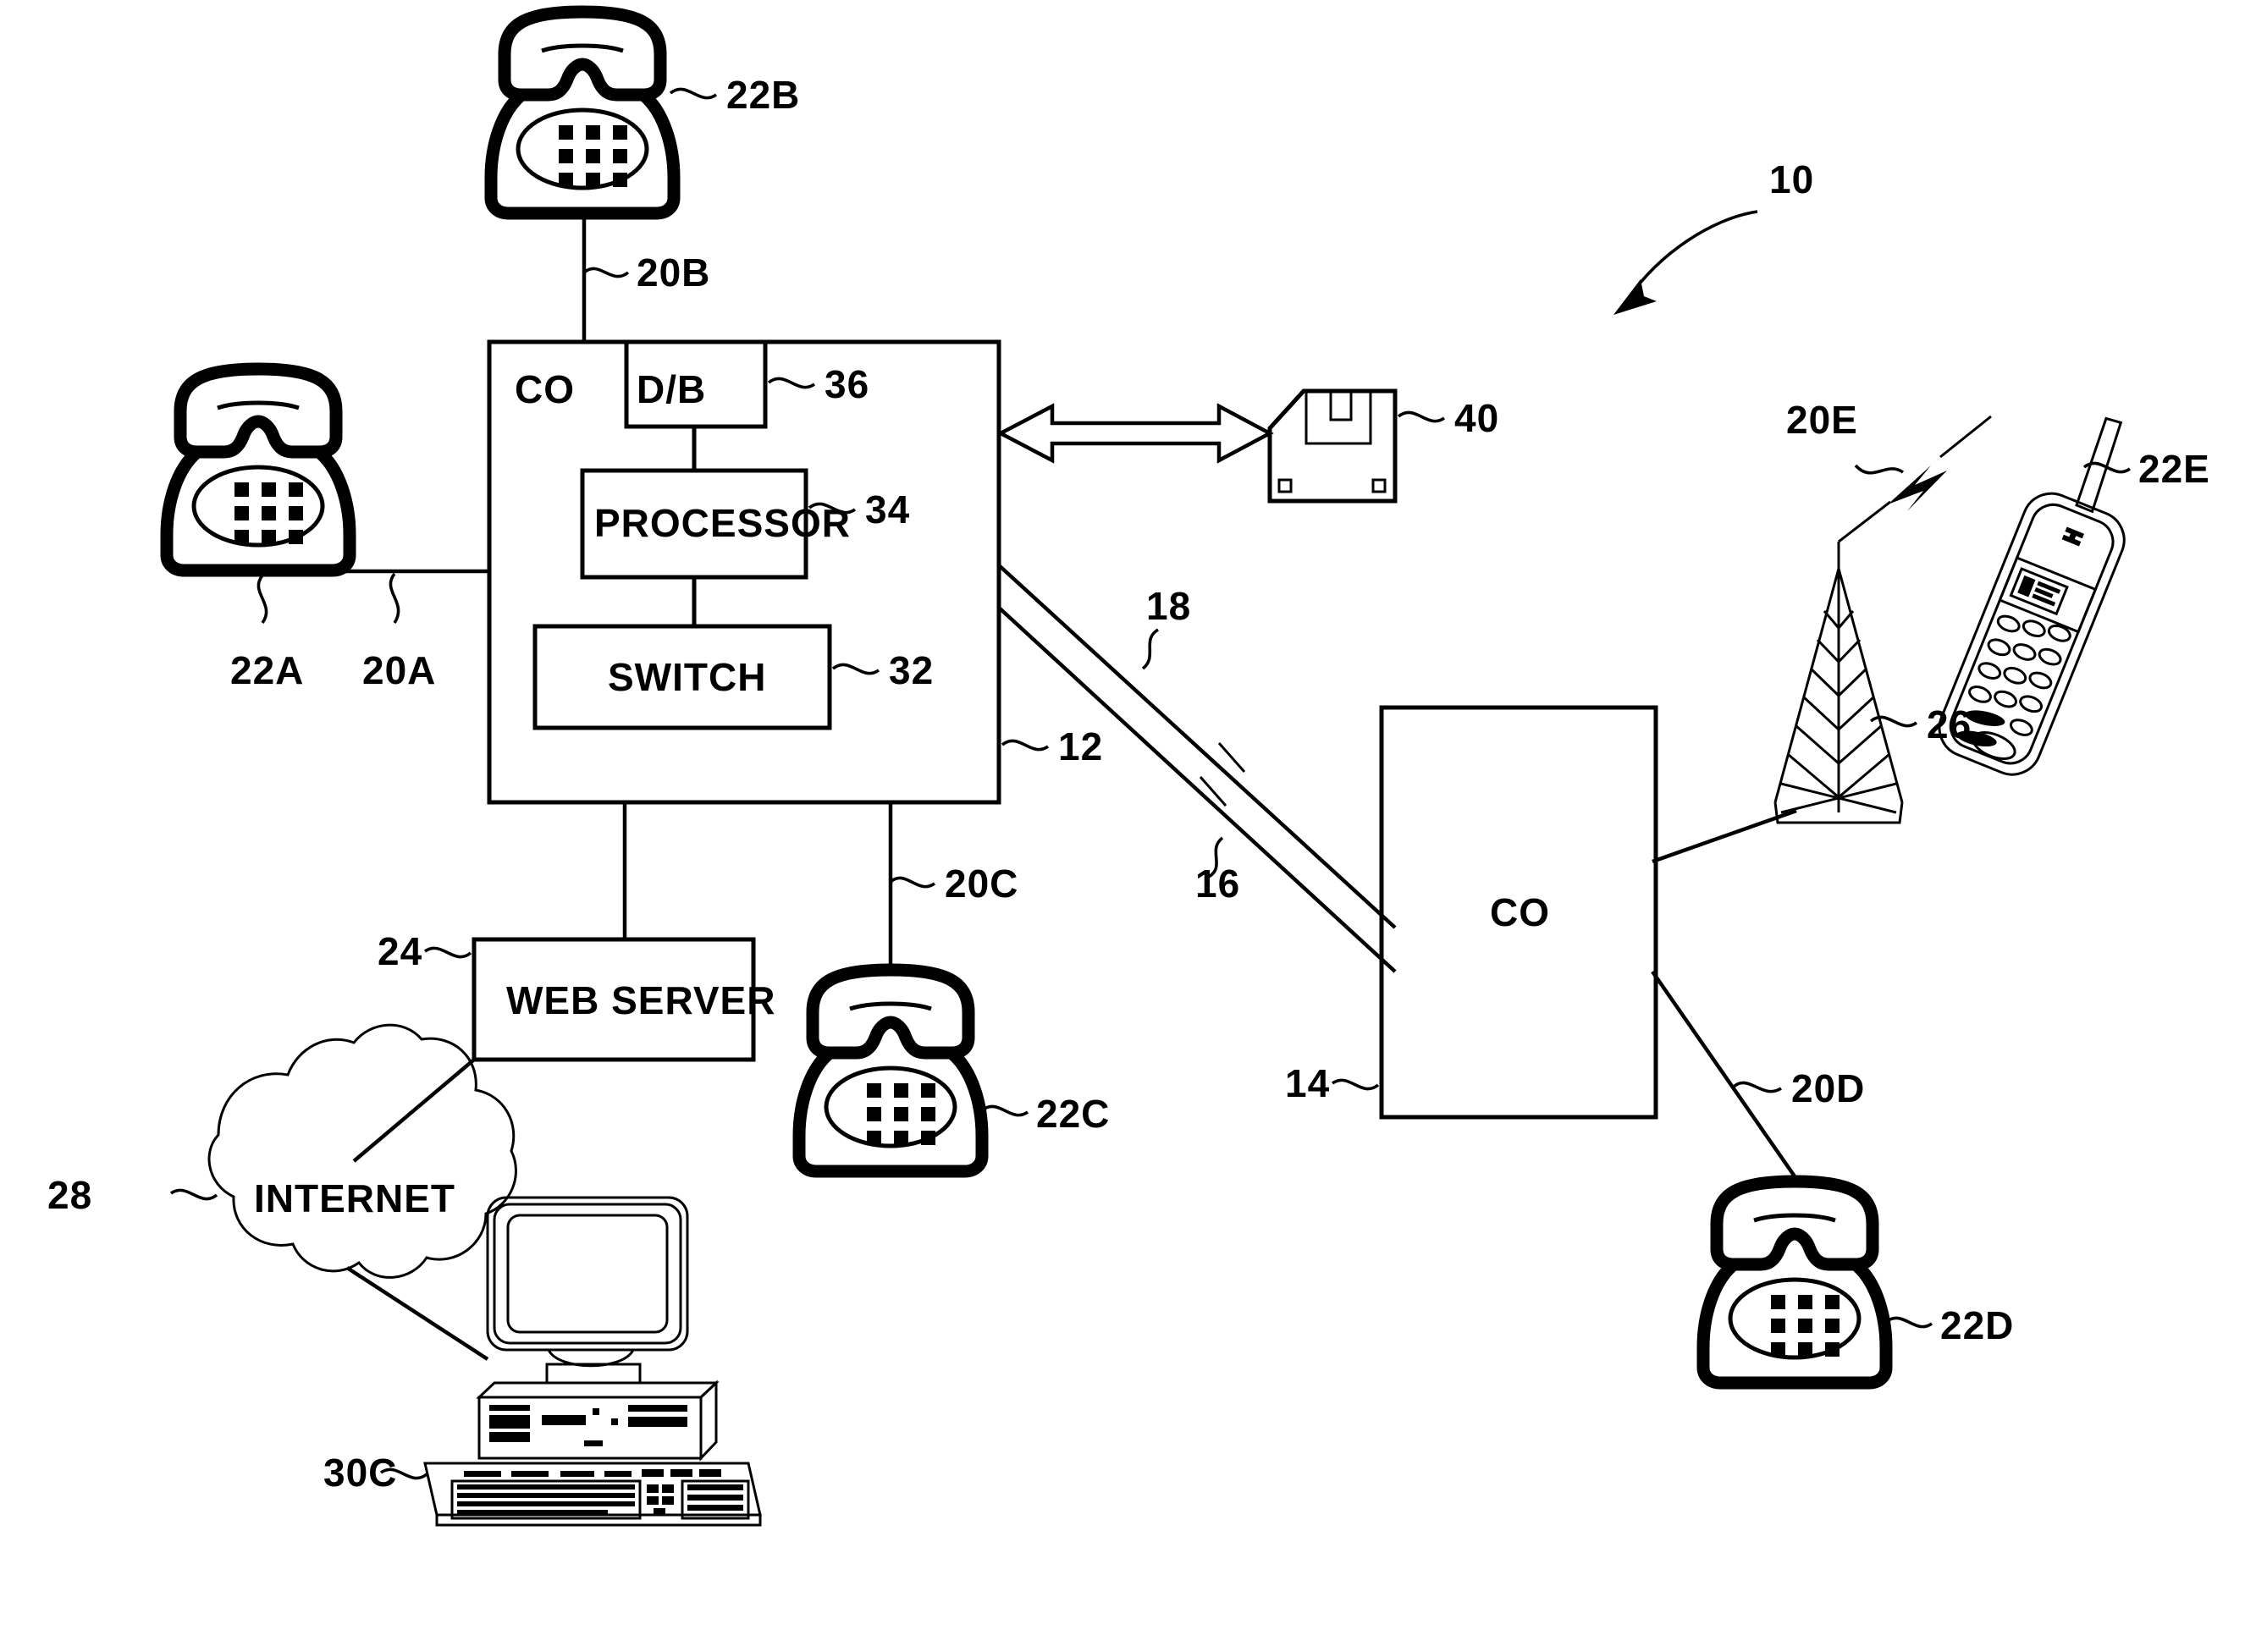 The height and width of the screenshot is (1652, 2267). I want to click on ref-20B: 20B, so click(673, 273).